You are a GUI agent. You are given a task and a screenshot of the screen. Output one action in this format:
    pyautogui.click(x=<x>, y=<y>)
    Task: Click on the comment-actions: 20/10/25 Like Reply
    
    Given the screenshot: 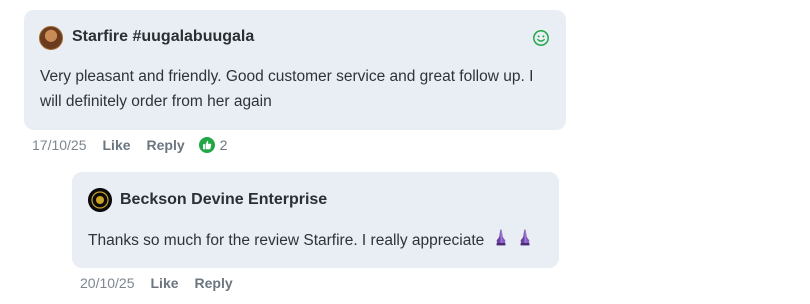 What is the action you would take?
    pyautogui.click(x=156, y=283)
    